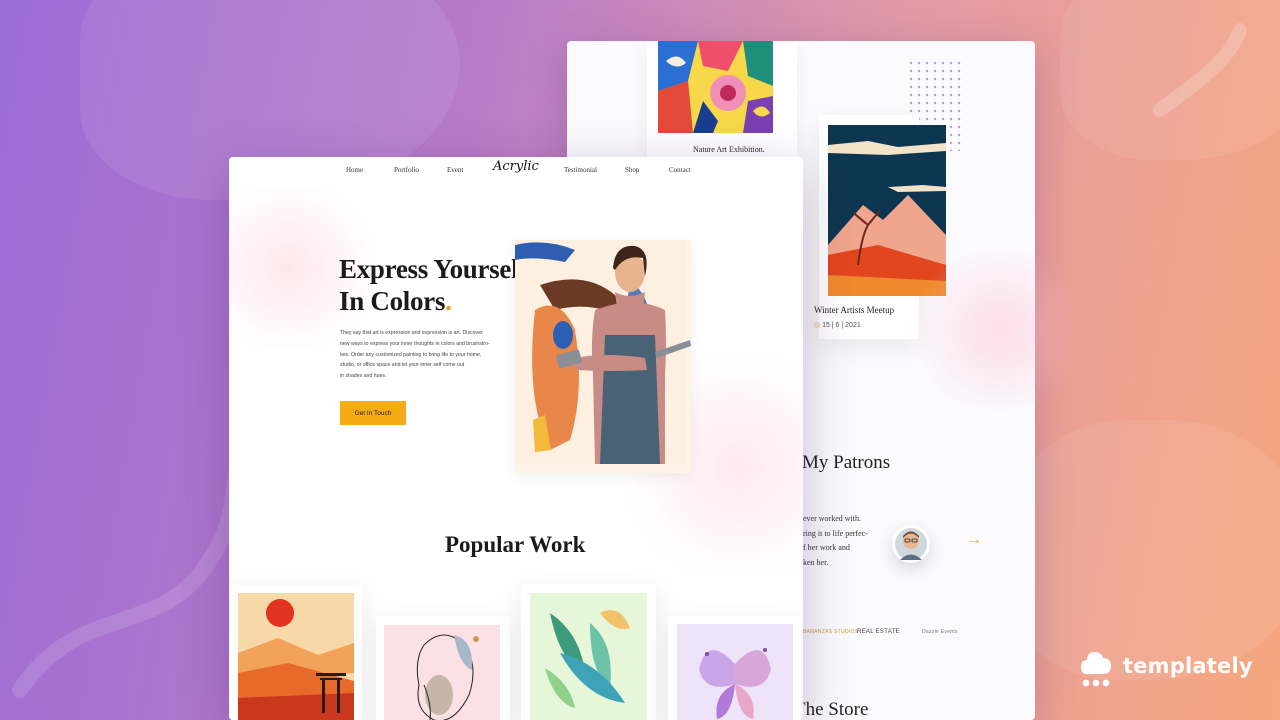 Image resolution: width=1280 pixels, height=720 pixels. What do you see at coordinates (632, 170) in the screenshot?
I see `nav-shop: Shop` at bounding box center [632, 170].